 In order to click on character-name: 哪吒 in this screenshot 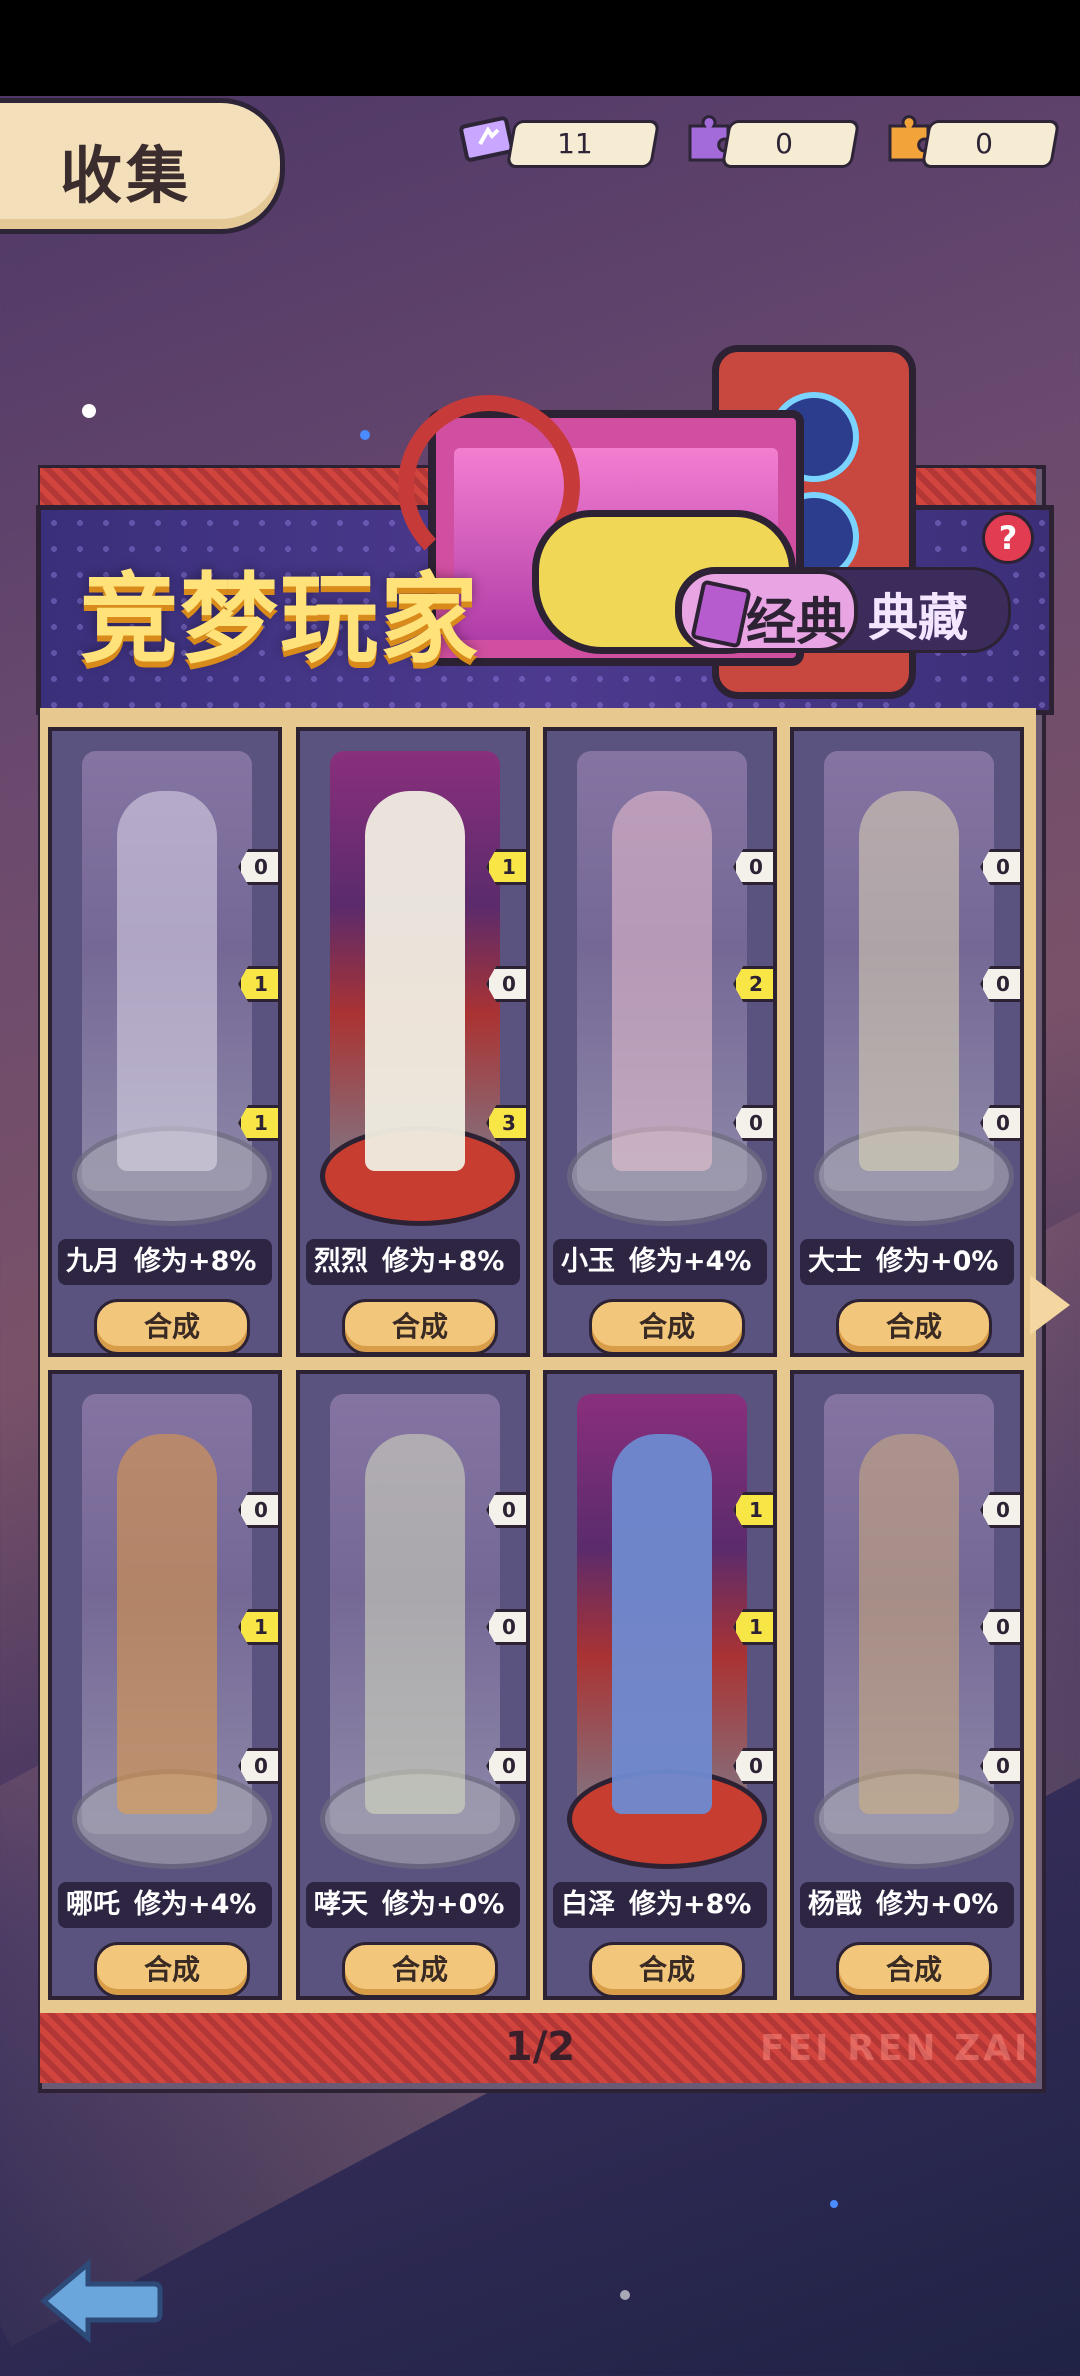, I will do `click(93, 1904)`.